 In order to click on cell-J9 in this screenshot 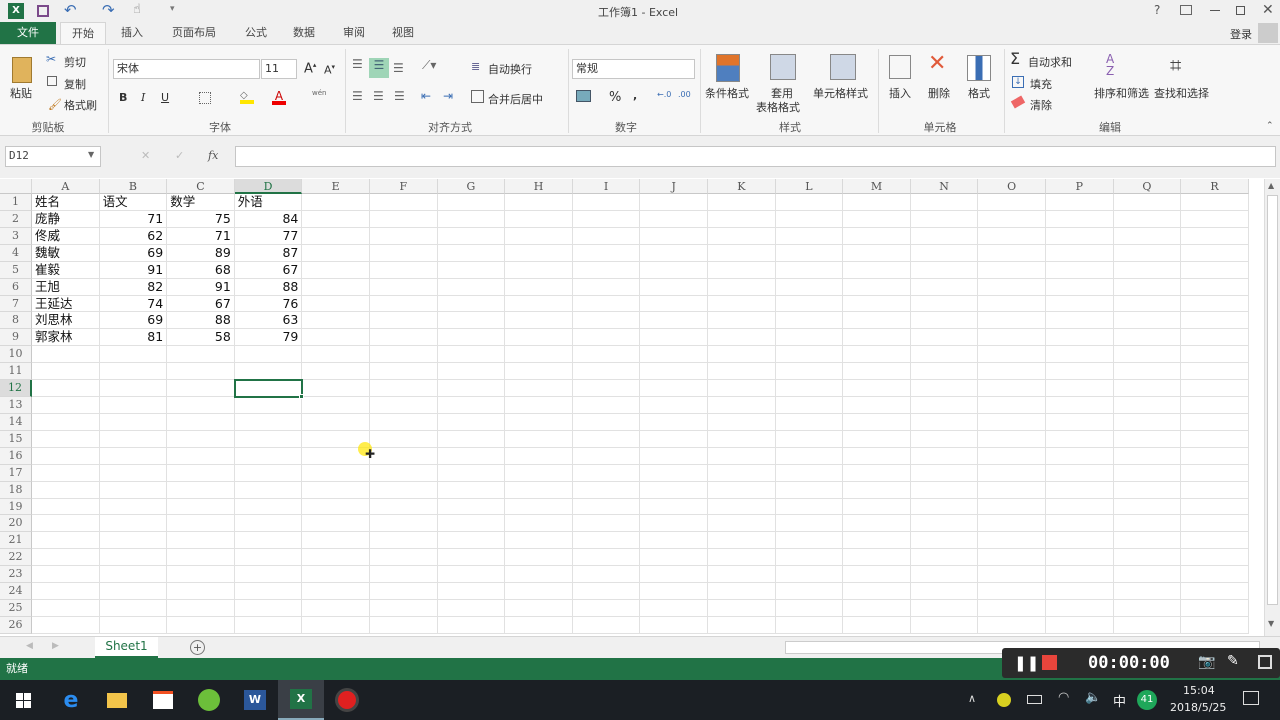, I will do `click(674, 338)`.